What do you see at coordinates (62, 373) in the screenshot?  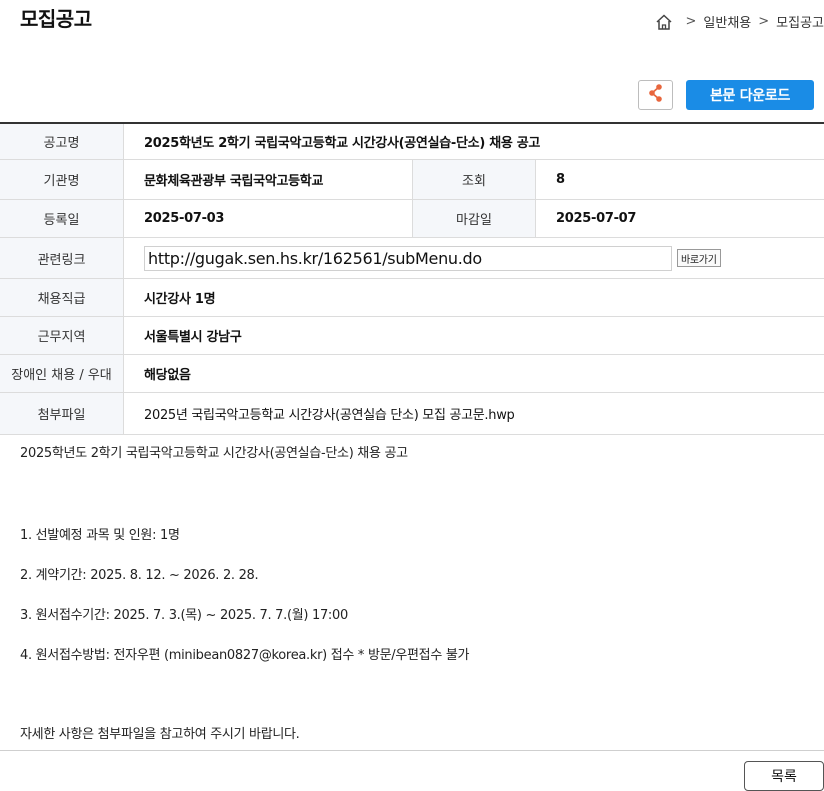 I see `disability-label: 장애인 채용 / 우대` at bounding box center [62, 373].